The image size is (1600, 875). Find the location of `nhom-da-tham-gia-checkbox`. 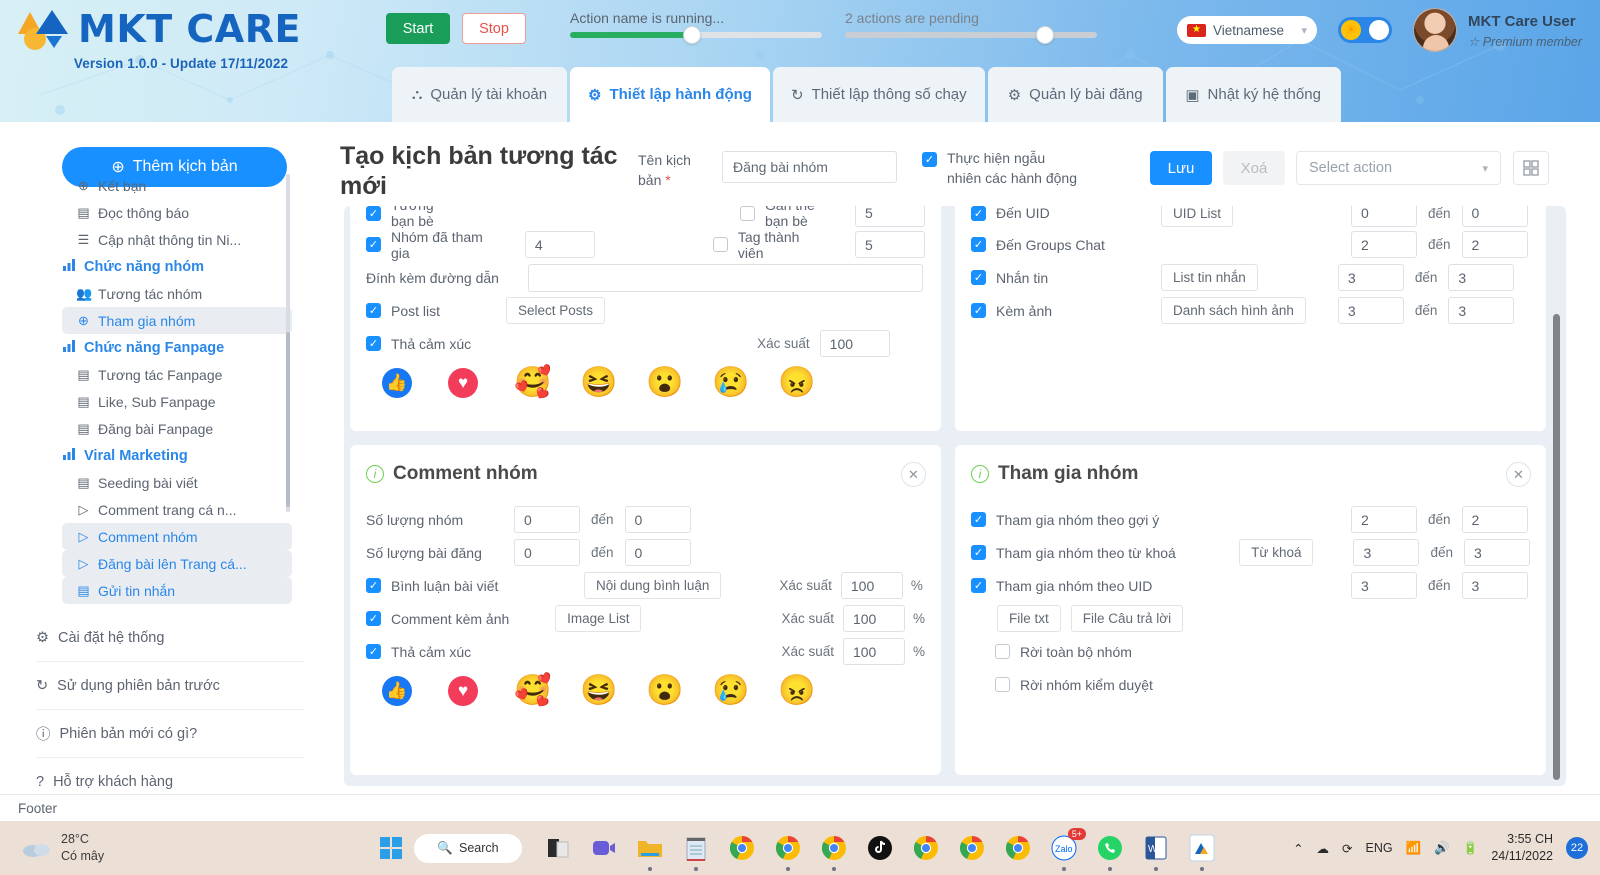

nhom-da-tham-gia-checkbox is located at coordinates (373, 244).